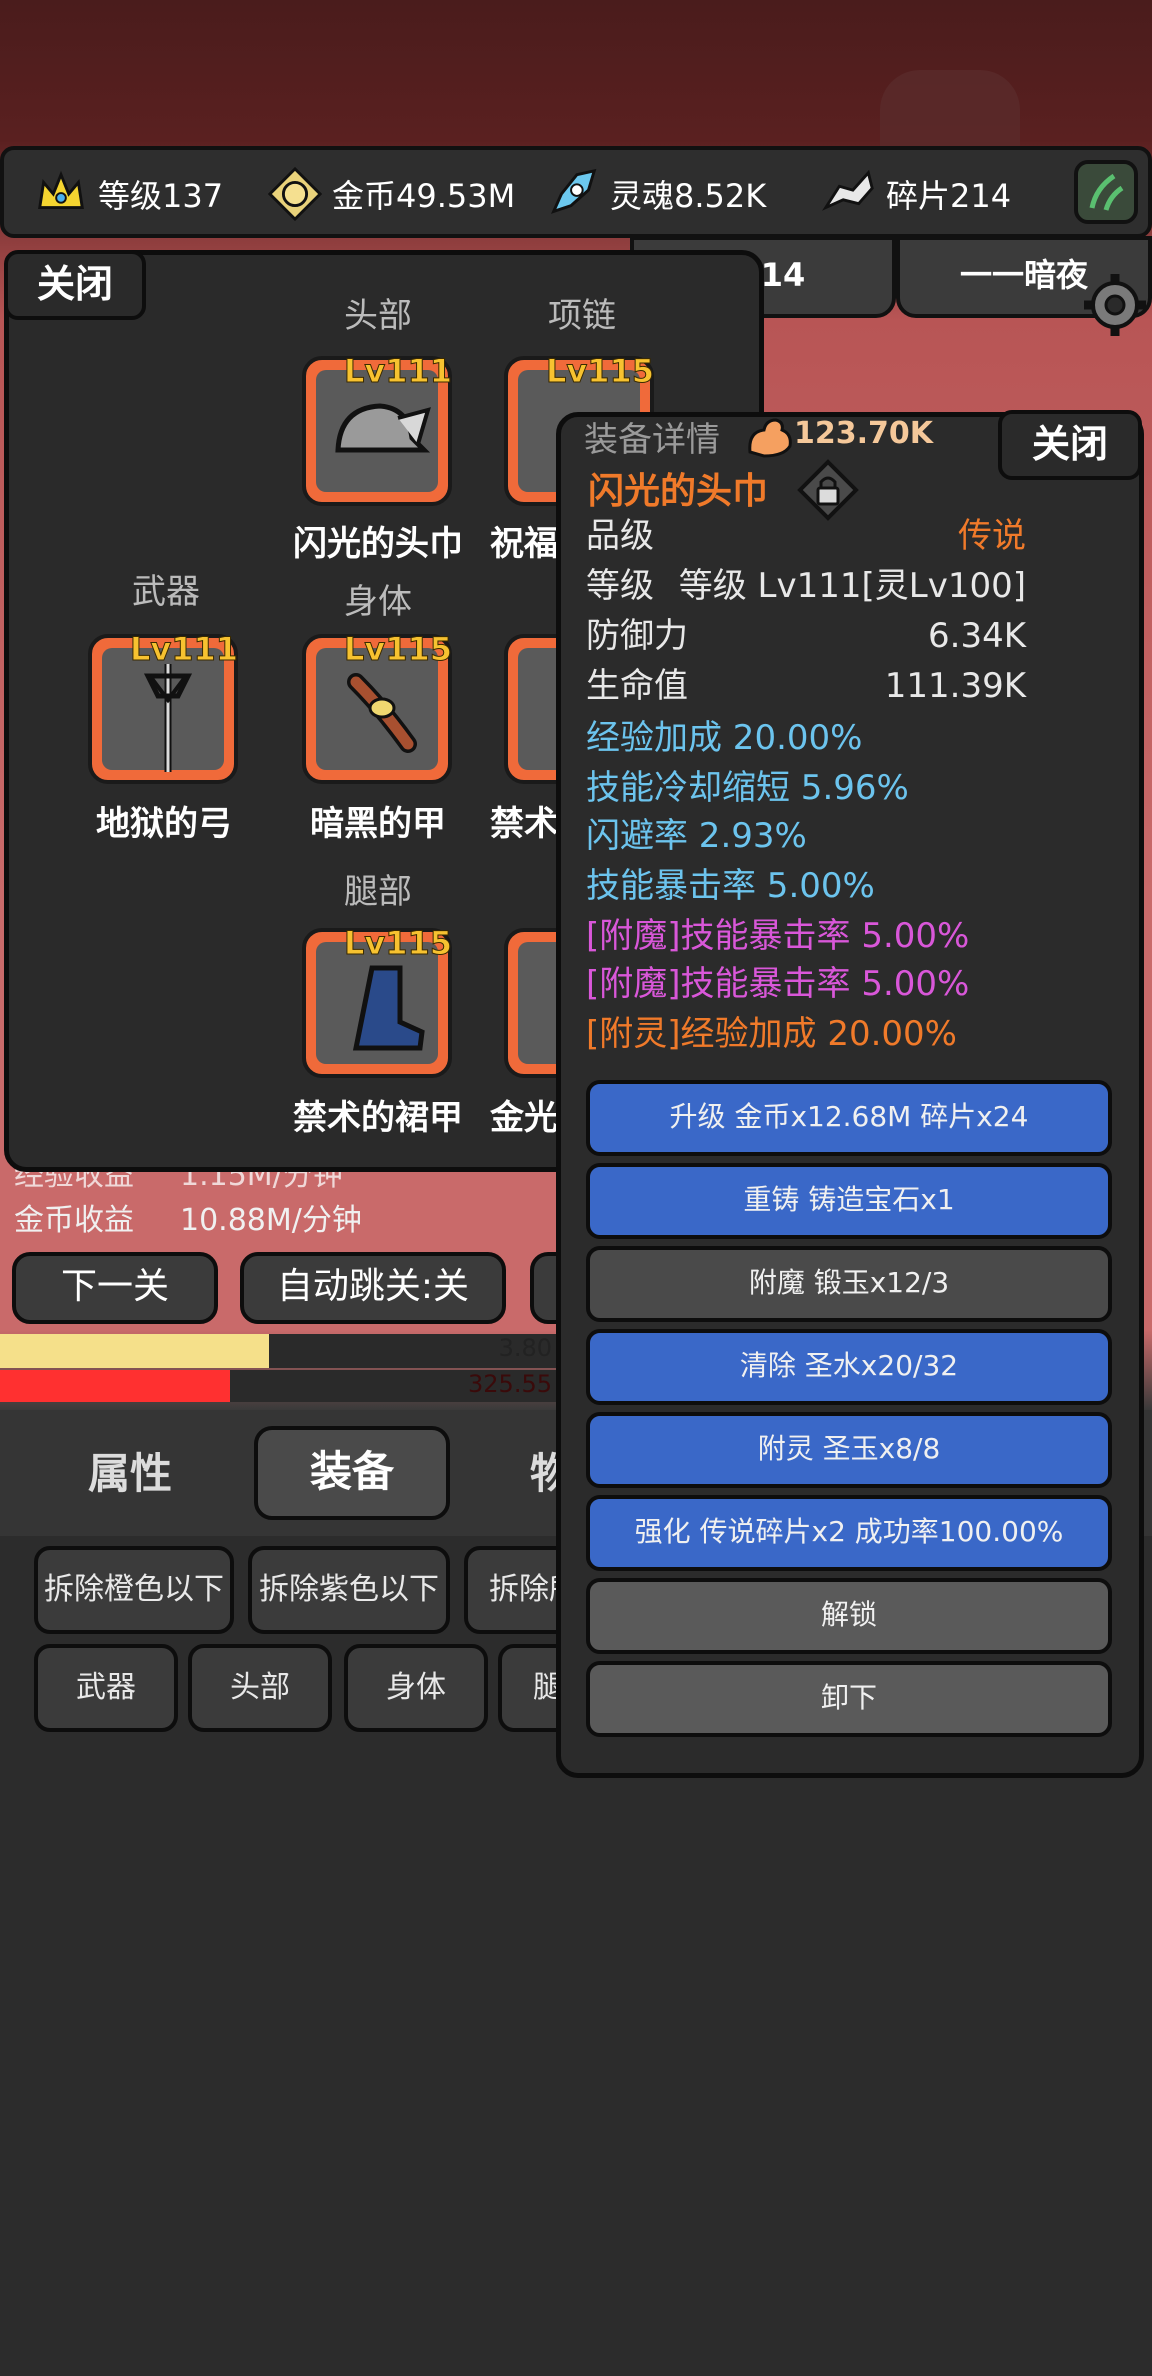 Image resolution: width=1152 pixels, height=2376 pixels. Describe the element at coordinates (271, 1220) in the screenshot. I see `gold-income-value: 10.88M/分钟` at that location.